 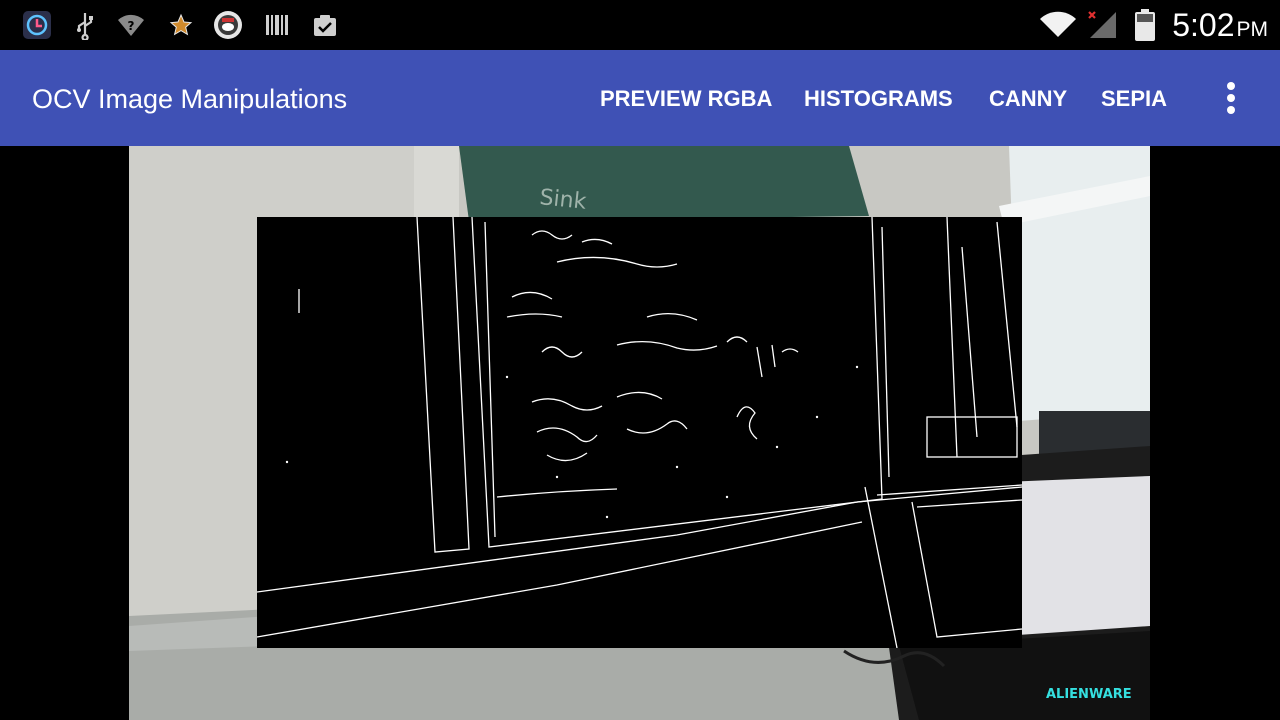 I want to click on signal-no-service-icon, so click(x=1103, y=25).